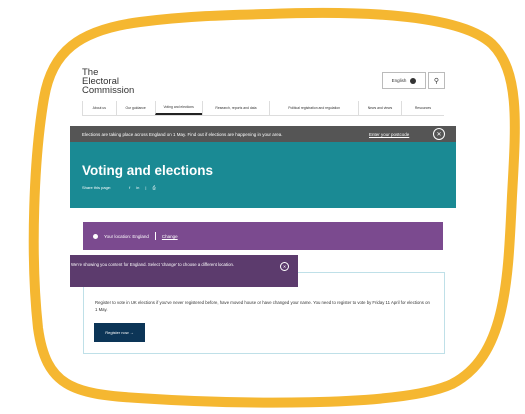 Image resolution: width=525 pixels, height=414 pixels. What do you see at coordinates (119, 332) in the screenshot?
I see `register-now-button: Register now →` at bounding box center [119, 332].